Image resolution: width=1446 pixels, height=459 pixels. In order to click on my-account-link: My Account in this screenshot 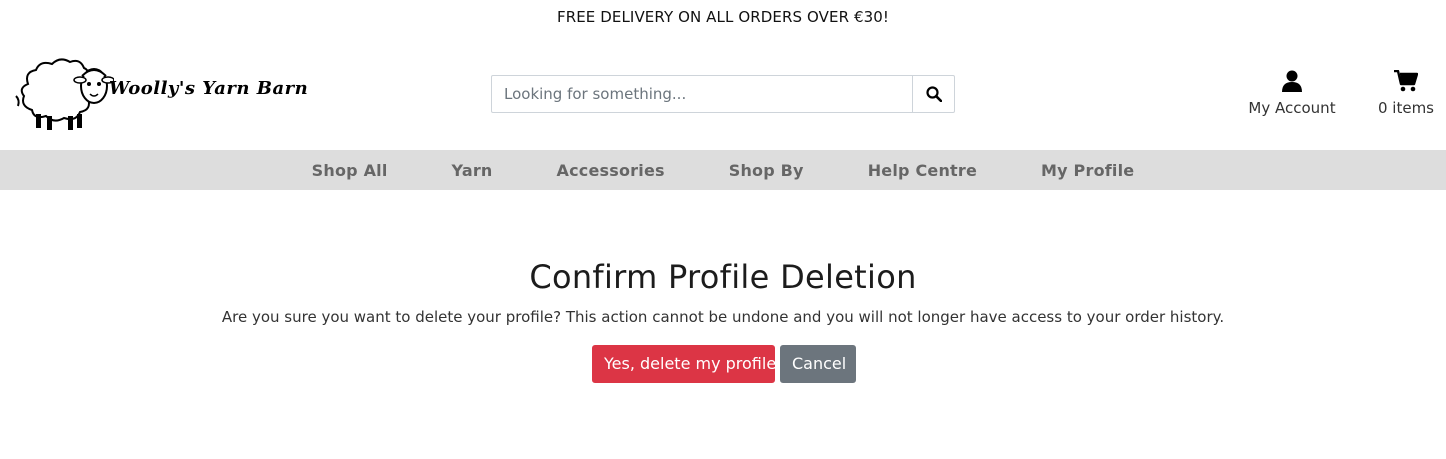, I will do `click(1292, 95)`.